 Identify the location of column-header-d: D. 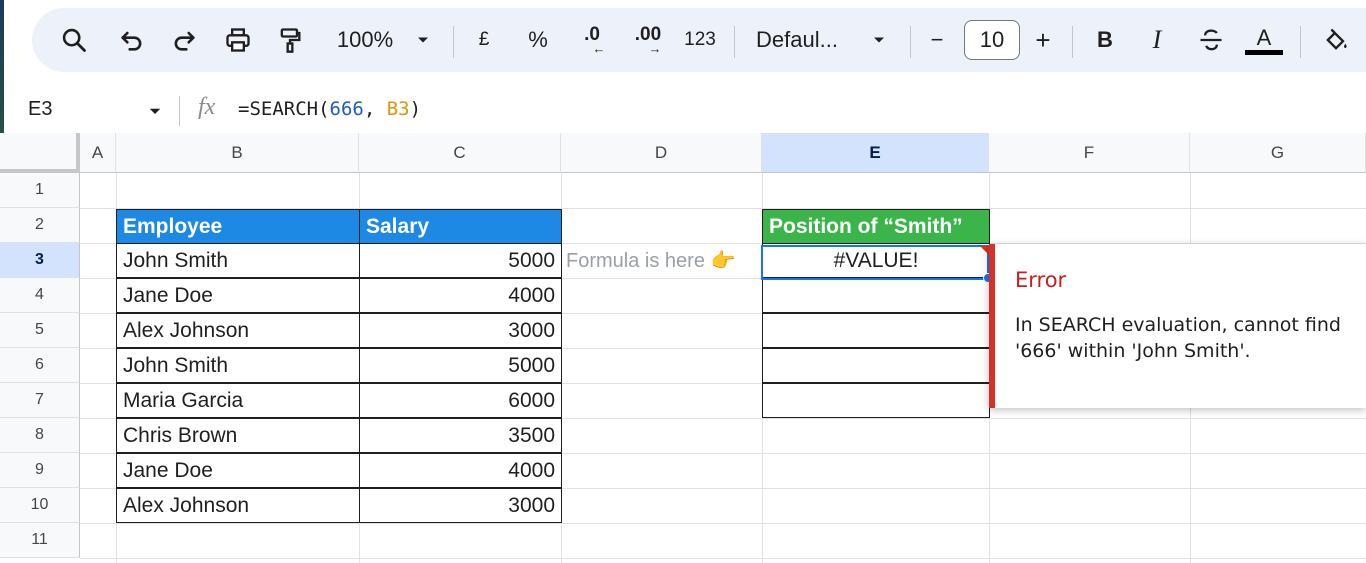
(661, 153).